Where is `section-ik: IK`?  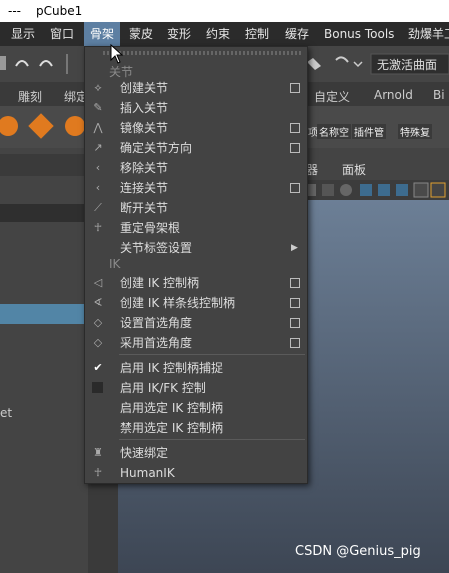
section-ik: IK is located at coordinates (115, 264).